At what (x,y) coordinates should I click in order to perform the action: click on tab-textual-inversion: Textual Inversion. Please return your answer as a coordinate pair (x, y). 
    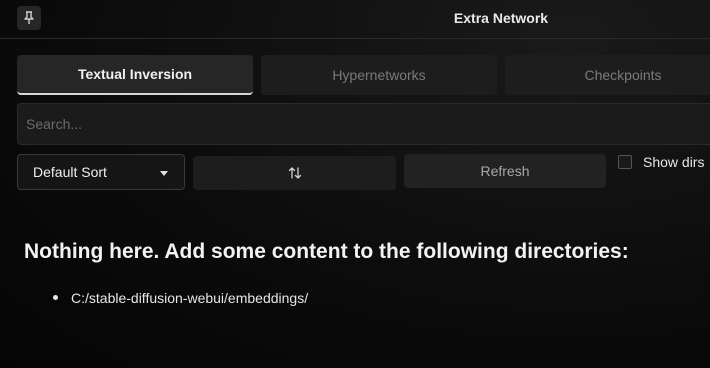
    Looking at the image, I should click on (135, 75).